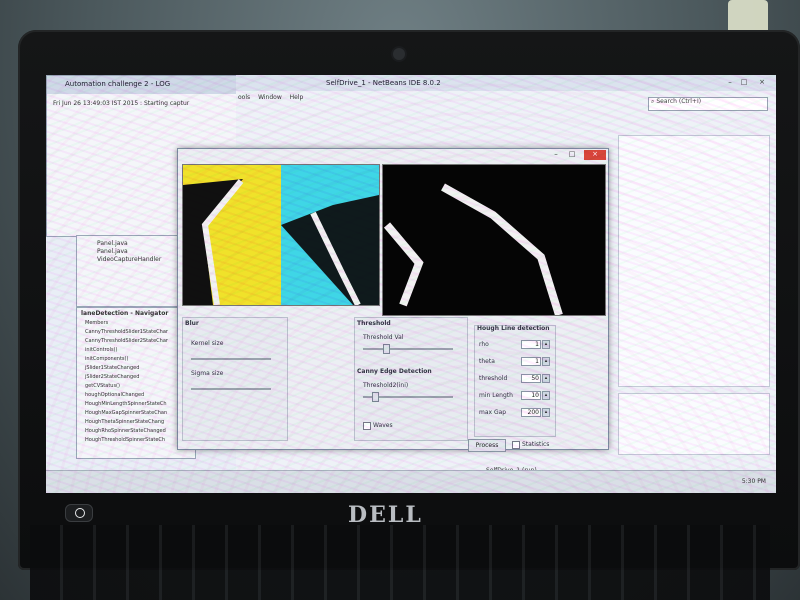  I want to click on navigator-item: Members, so click(96, 323).